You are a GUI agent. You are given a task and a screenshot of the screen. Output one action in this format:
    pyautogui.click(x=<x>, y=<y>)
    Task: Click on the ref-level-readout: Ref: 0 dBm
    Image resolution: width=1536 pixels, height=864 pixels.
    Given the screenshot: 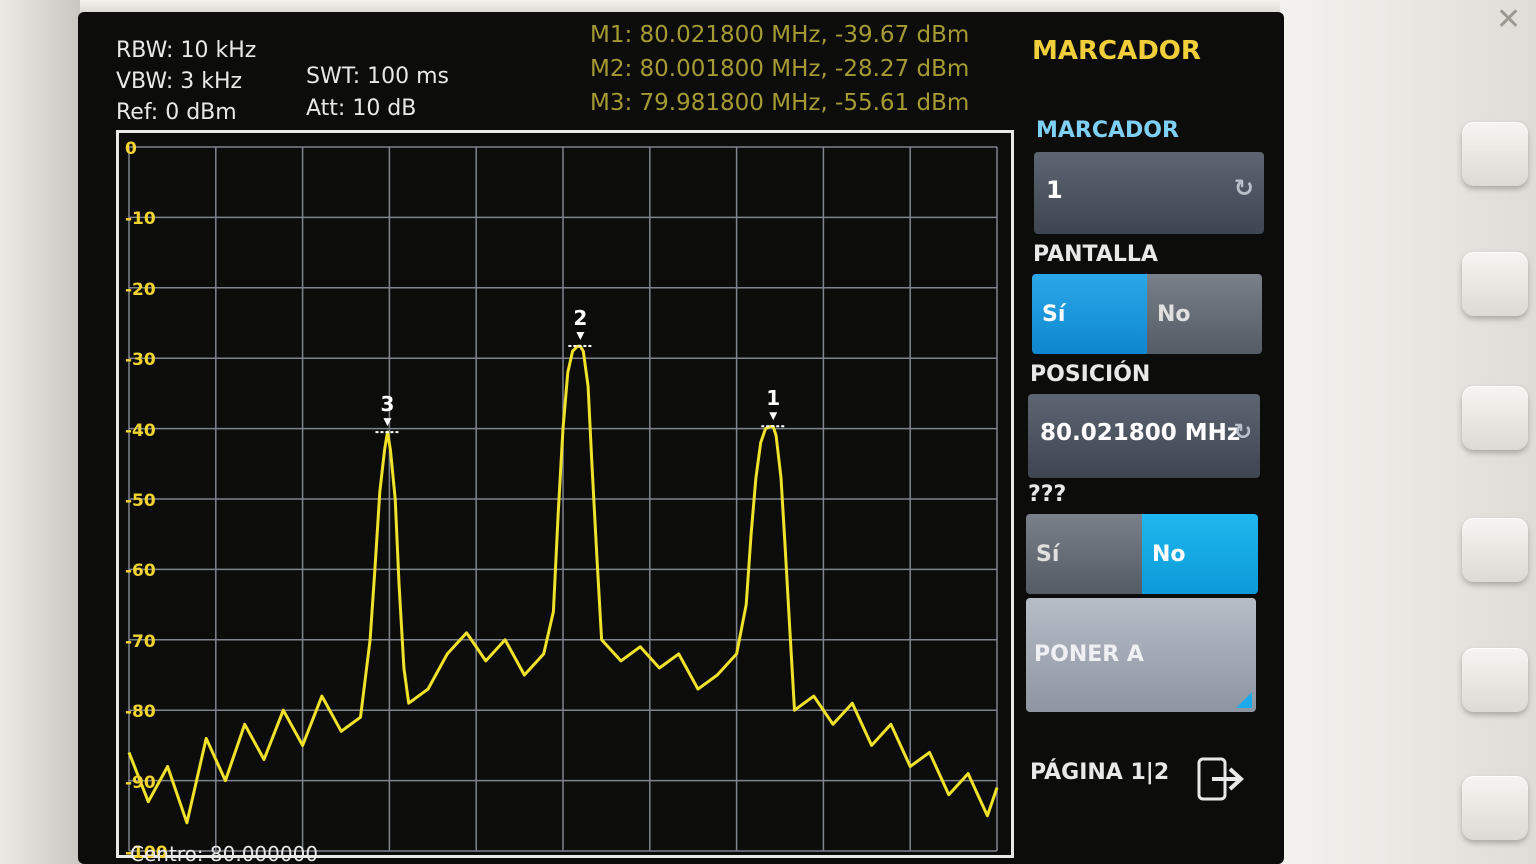 What is the action you would take?
    pyautogui.click(x=176, y=112)
    